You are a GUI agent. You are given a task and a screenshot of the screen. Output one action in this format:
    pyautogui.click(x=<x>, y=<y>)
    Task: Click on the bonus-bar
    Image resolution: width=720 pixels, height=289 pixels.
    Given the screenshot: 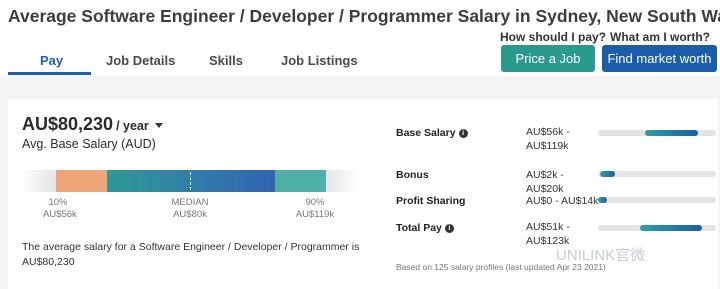 What is the action you would take?
    pyautogui.click(x=657, y=174)
    